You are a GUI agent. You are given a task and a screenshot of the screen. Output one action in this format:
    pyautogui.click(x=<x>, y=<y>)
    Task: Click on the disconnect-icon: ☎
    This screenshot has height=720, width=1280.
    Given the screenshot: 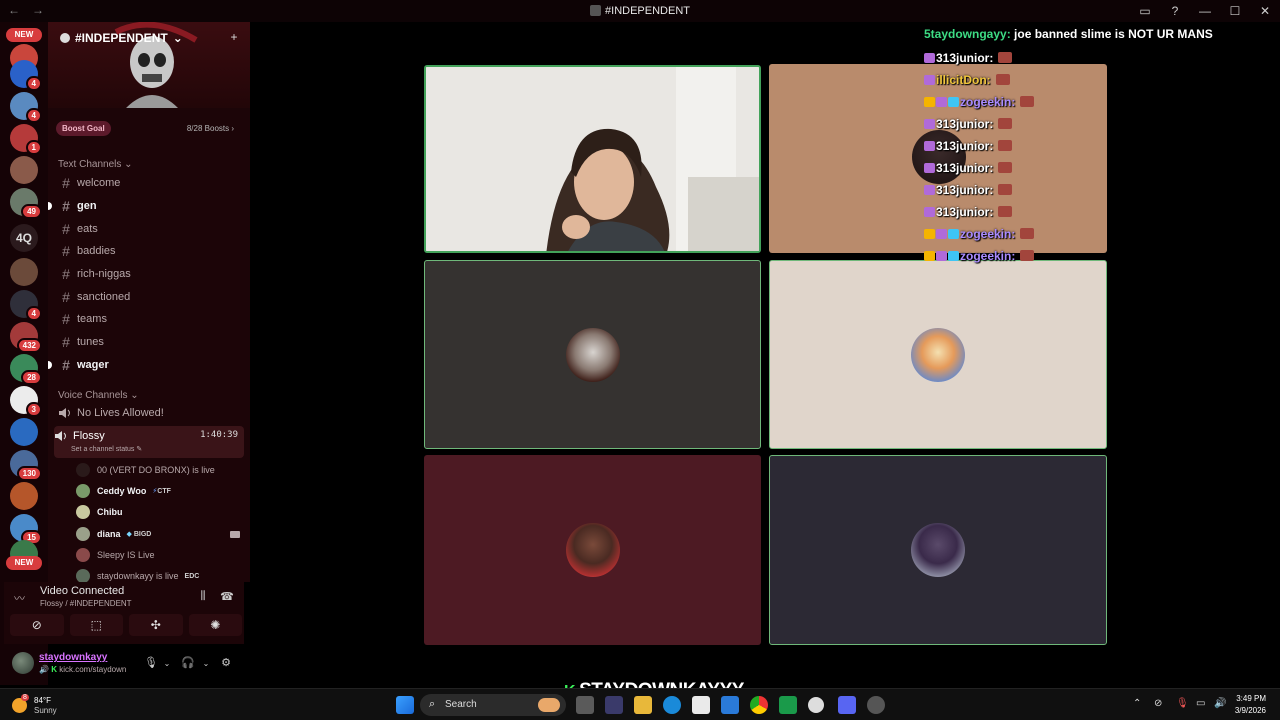 What is the action you would take?
    pyautogui.click(x=227, y=597)
    